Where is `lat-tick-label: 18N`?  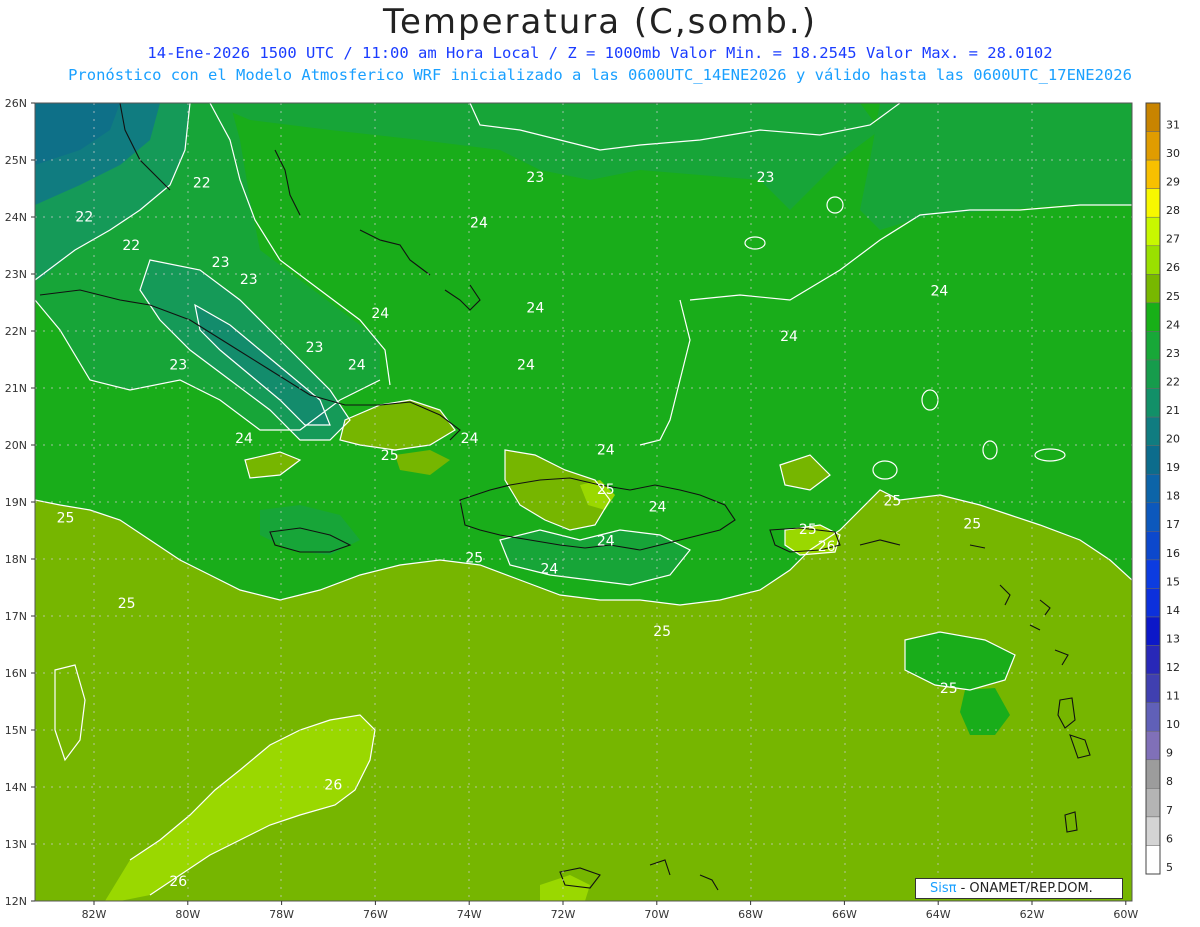 lat-tick-label: 18N is located at coordinates (16, 559).